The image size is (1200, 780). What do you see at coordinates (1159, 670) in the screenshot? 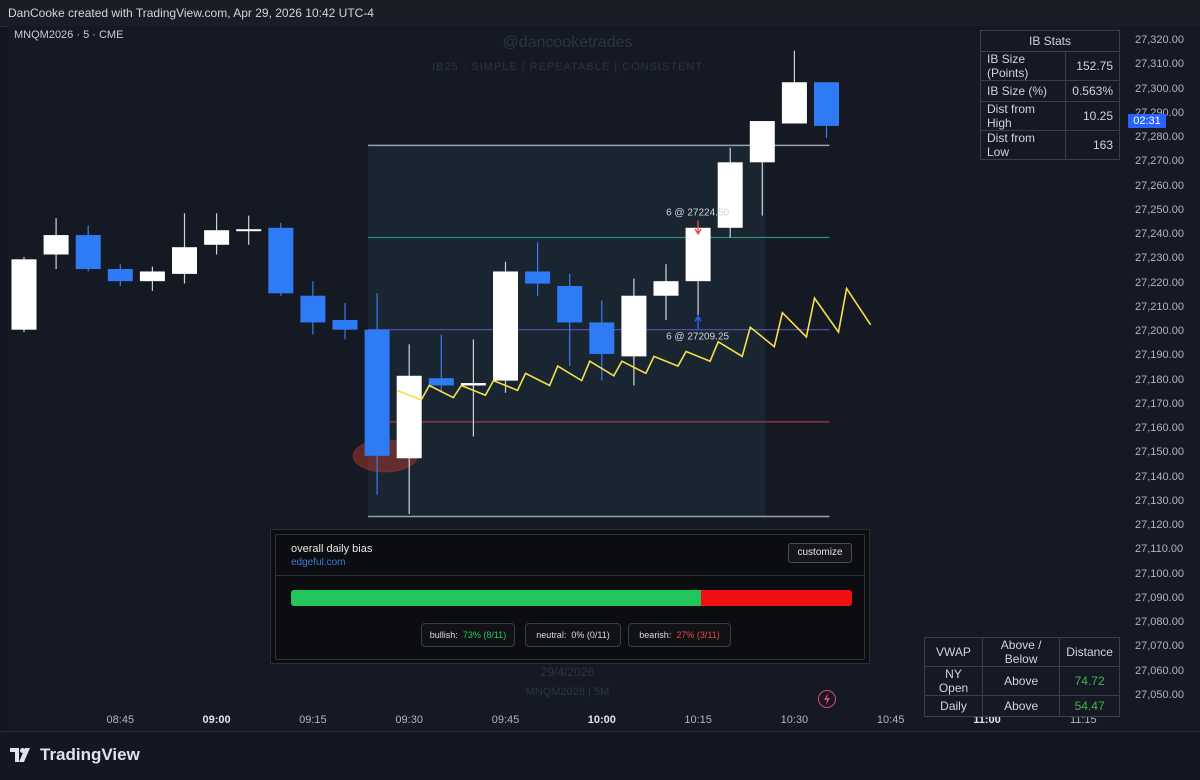
I see `price-tick-label: 27,060.00` at bounding box center [1159, 670].